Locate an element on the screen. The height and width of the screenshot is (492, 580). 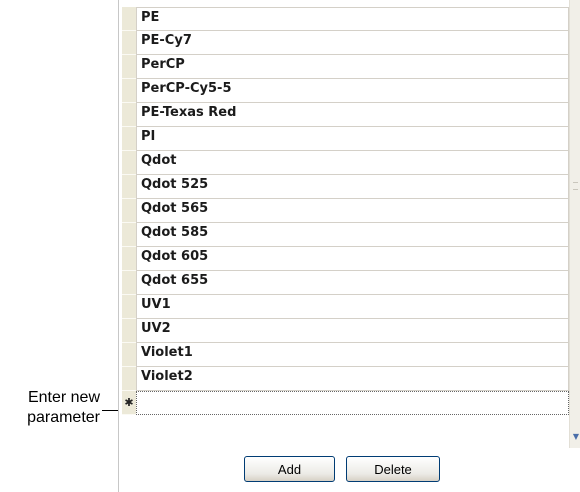
new-parameter-row: ✱ is located at coordinates (344, 403).